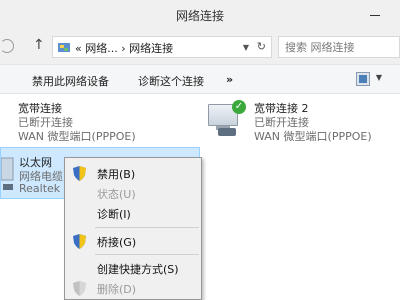 The width and height of the screenshot is (400, 300). What do you see at coordinates (138, 269) in the screenshot?
I see `menu-item-label: 创建快捷方式(S)` at bounding box center [138, 269].